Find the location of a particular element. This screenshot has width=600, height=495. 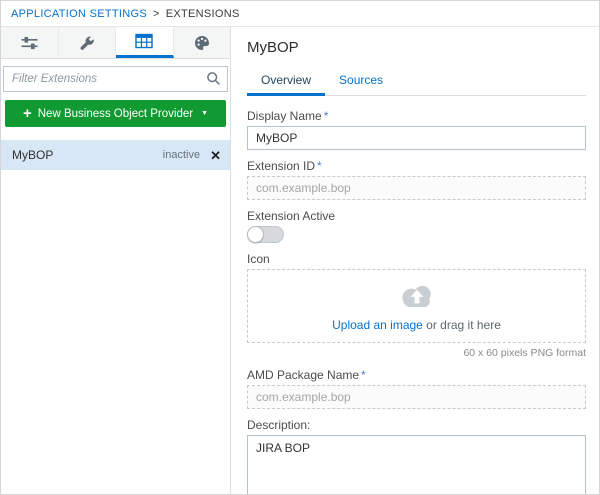

palette-icon is located at coordinates (202, 43).